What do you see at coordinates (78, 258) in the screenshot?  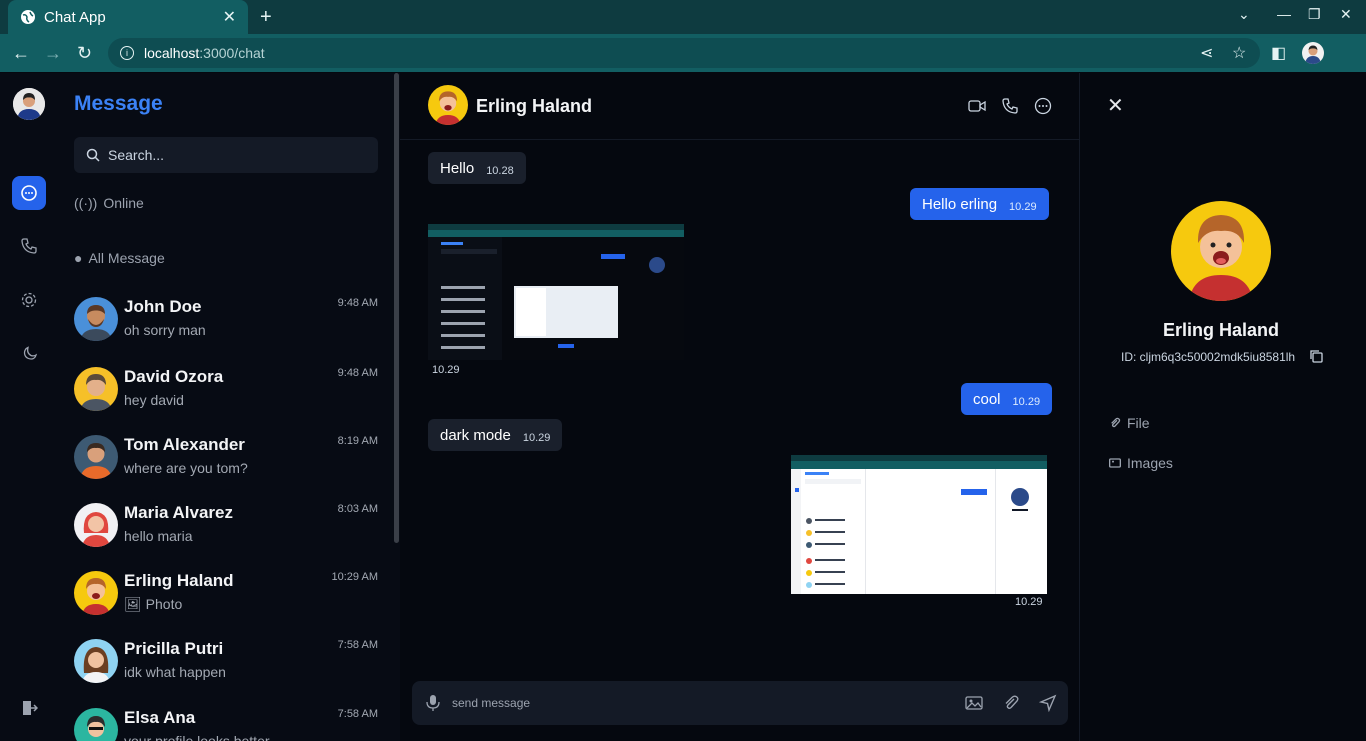 I see `chat-dots-icon: ●` at bounding box center [78, 258].